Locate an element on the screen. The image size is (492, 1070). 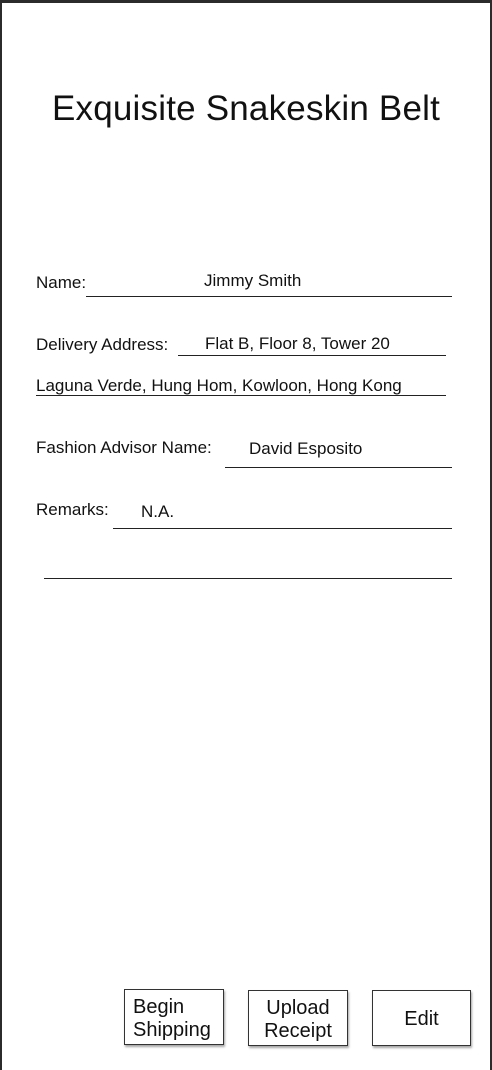
begin-shipping-button: Begin Shipping is located at coordinates (174, 1017).